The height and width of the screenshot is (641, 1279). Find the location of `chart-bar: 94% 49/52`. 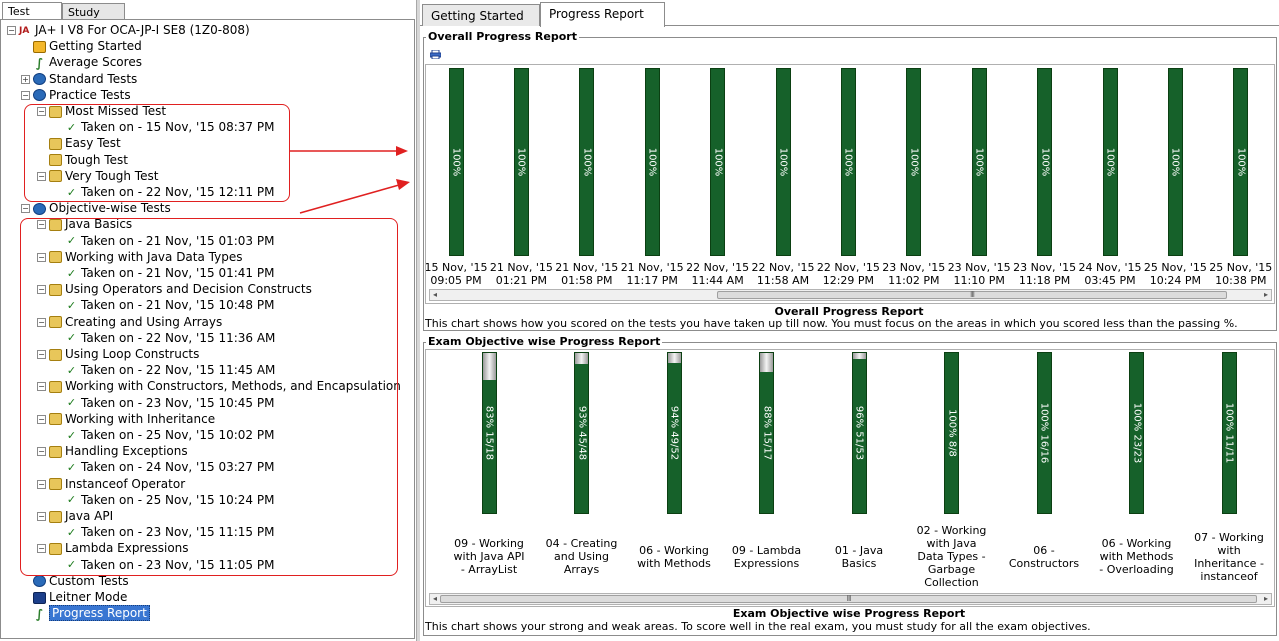

chart-bar: 94% 49/52 is located at coordinates (674, 433).